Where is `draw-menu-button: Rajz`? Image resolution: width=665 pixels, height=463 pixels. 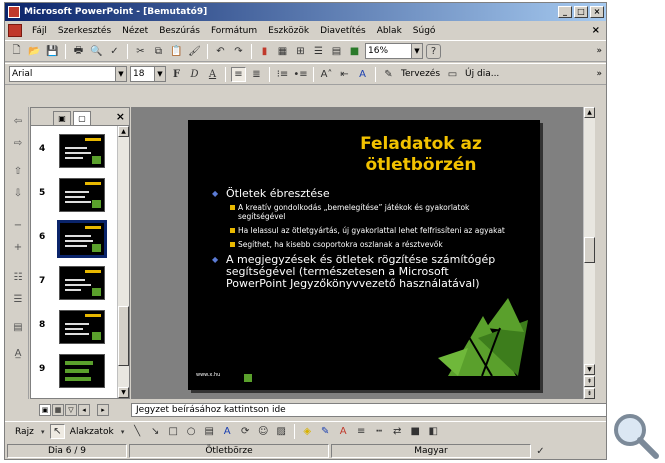 draw-menu-button: Rajz is located at coordinates (24, 432).